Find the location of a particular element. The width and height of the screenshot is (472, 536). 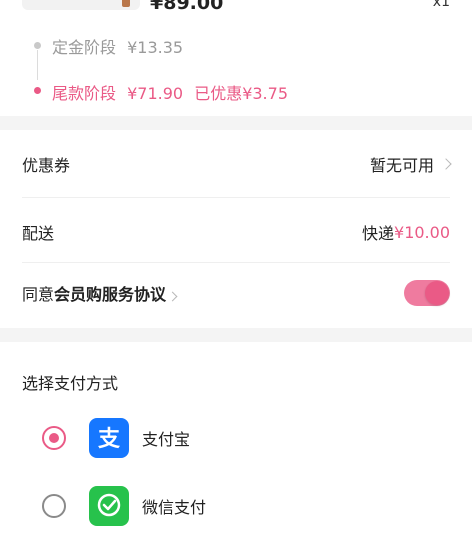

wechat-pay-icon is located at coordinates (109, 506).